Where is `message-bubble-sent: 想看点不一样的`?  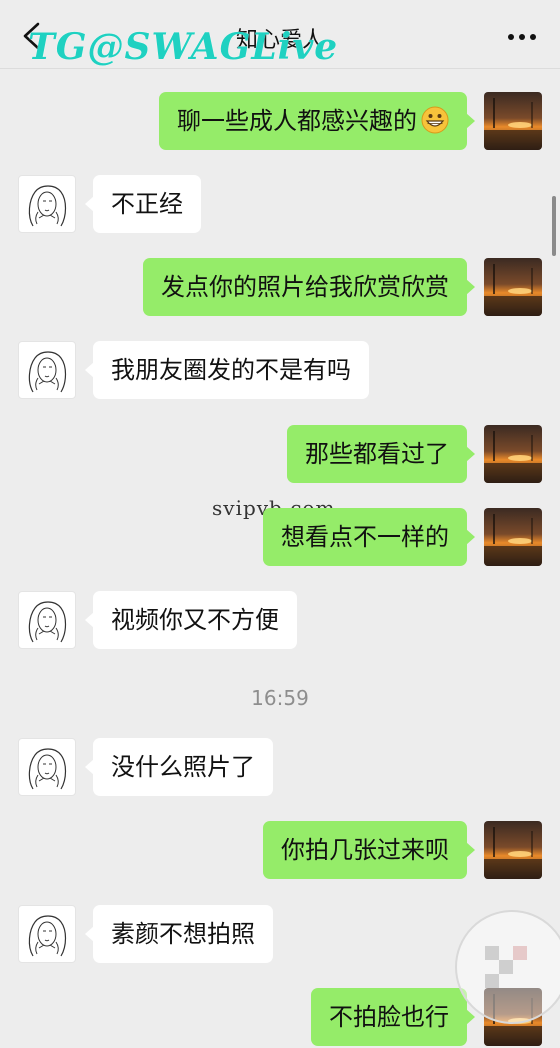
message-bubble-sent: 想看点不一样的 is located at coordinates (369, 537).